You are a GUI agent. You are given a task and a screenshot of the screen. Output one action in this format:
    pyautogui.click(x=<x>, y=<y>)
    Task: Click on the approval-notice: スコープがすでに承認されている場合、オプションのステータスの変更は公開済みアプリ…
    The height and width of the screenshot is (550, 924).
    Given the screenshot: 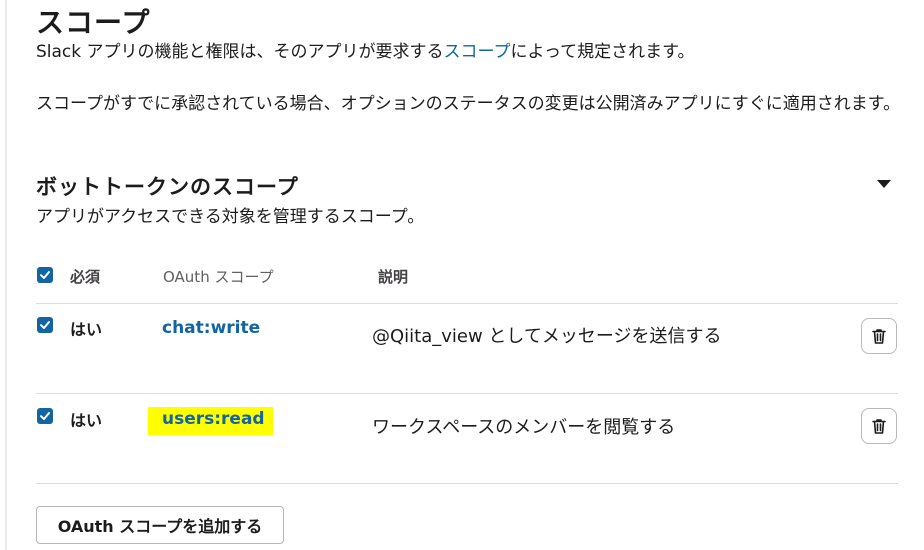 What is the action you would take?
    pyautogui.click(x=468, y=104)
    